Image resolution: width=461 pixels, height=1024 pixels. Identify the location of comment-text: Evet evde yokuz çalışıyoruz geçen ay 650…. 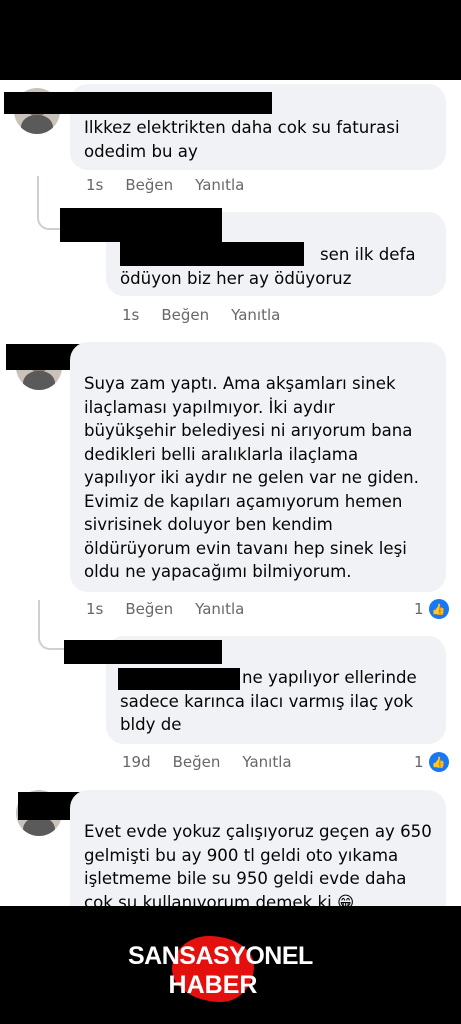
(258, 864).